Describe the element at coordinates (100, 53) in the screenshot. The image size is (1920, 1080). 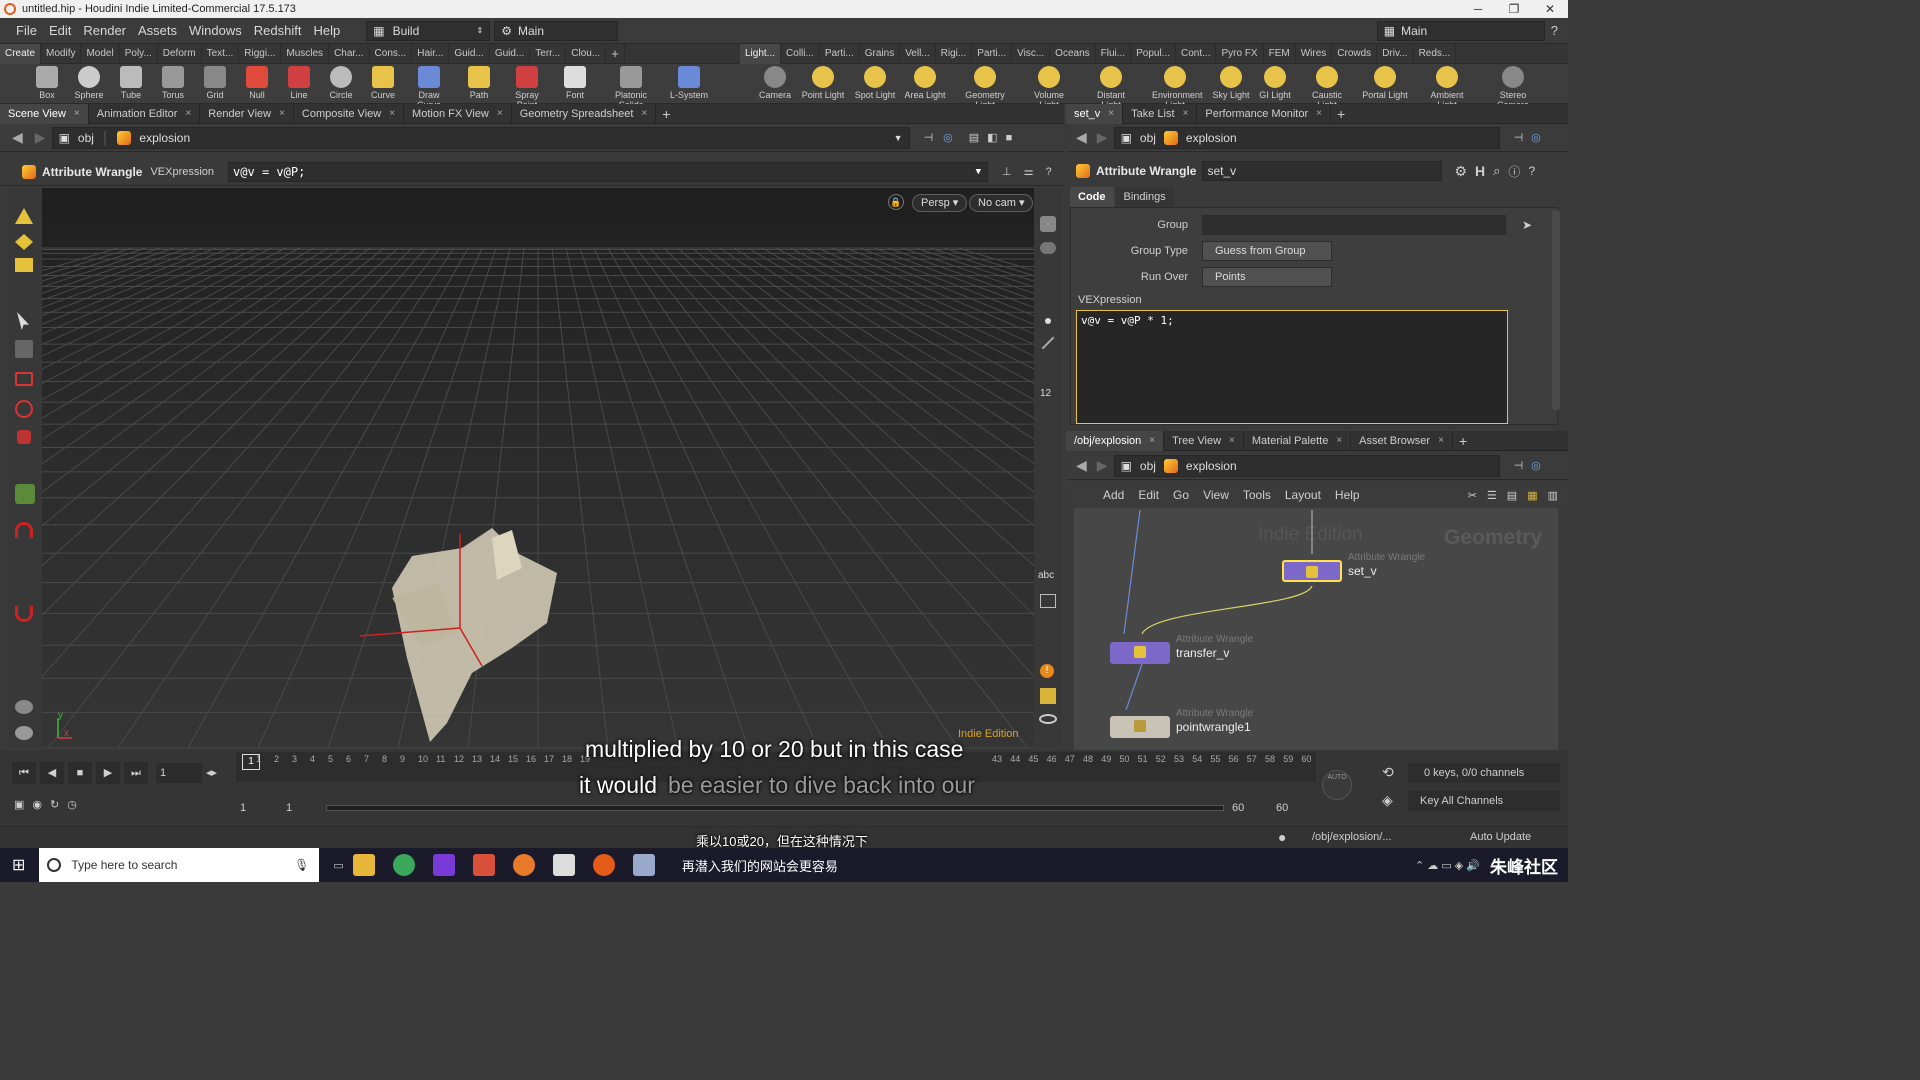
I see `shelf-tab-2: Model` at that location.